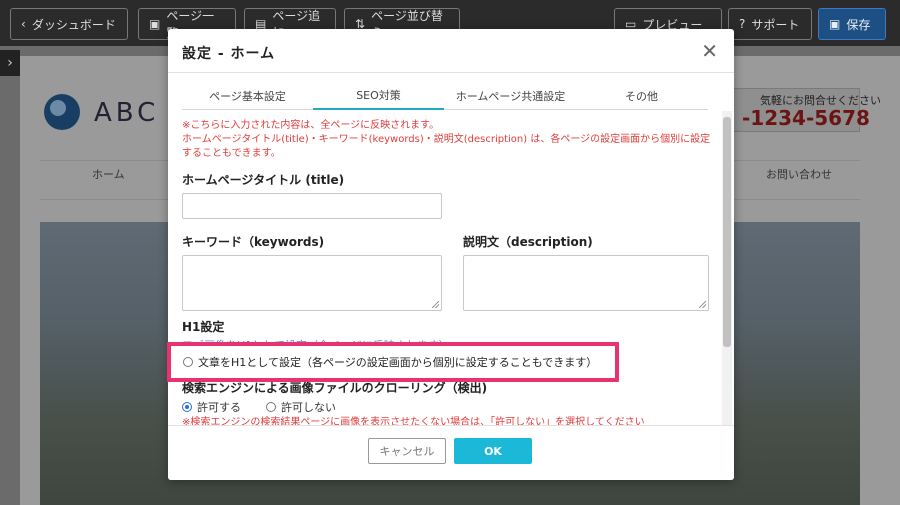 The width and height of the screenshot is (900, 505). Describe the element at coordinates (108, 174) in the screenshot. I see `nav-item-home: ホーム` at that location.